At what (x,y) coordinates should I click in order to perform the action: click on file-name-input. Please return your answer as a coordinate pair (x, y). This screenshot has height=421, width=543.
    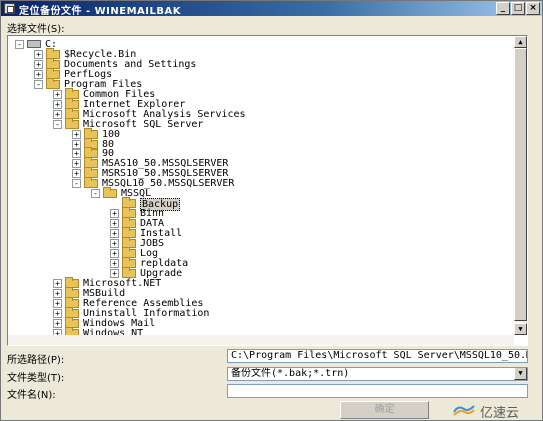
    Looking at the image, I should click on (377, 391).